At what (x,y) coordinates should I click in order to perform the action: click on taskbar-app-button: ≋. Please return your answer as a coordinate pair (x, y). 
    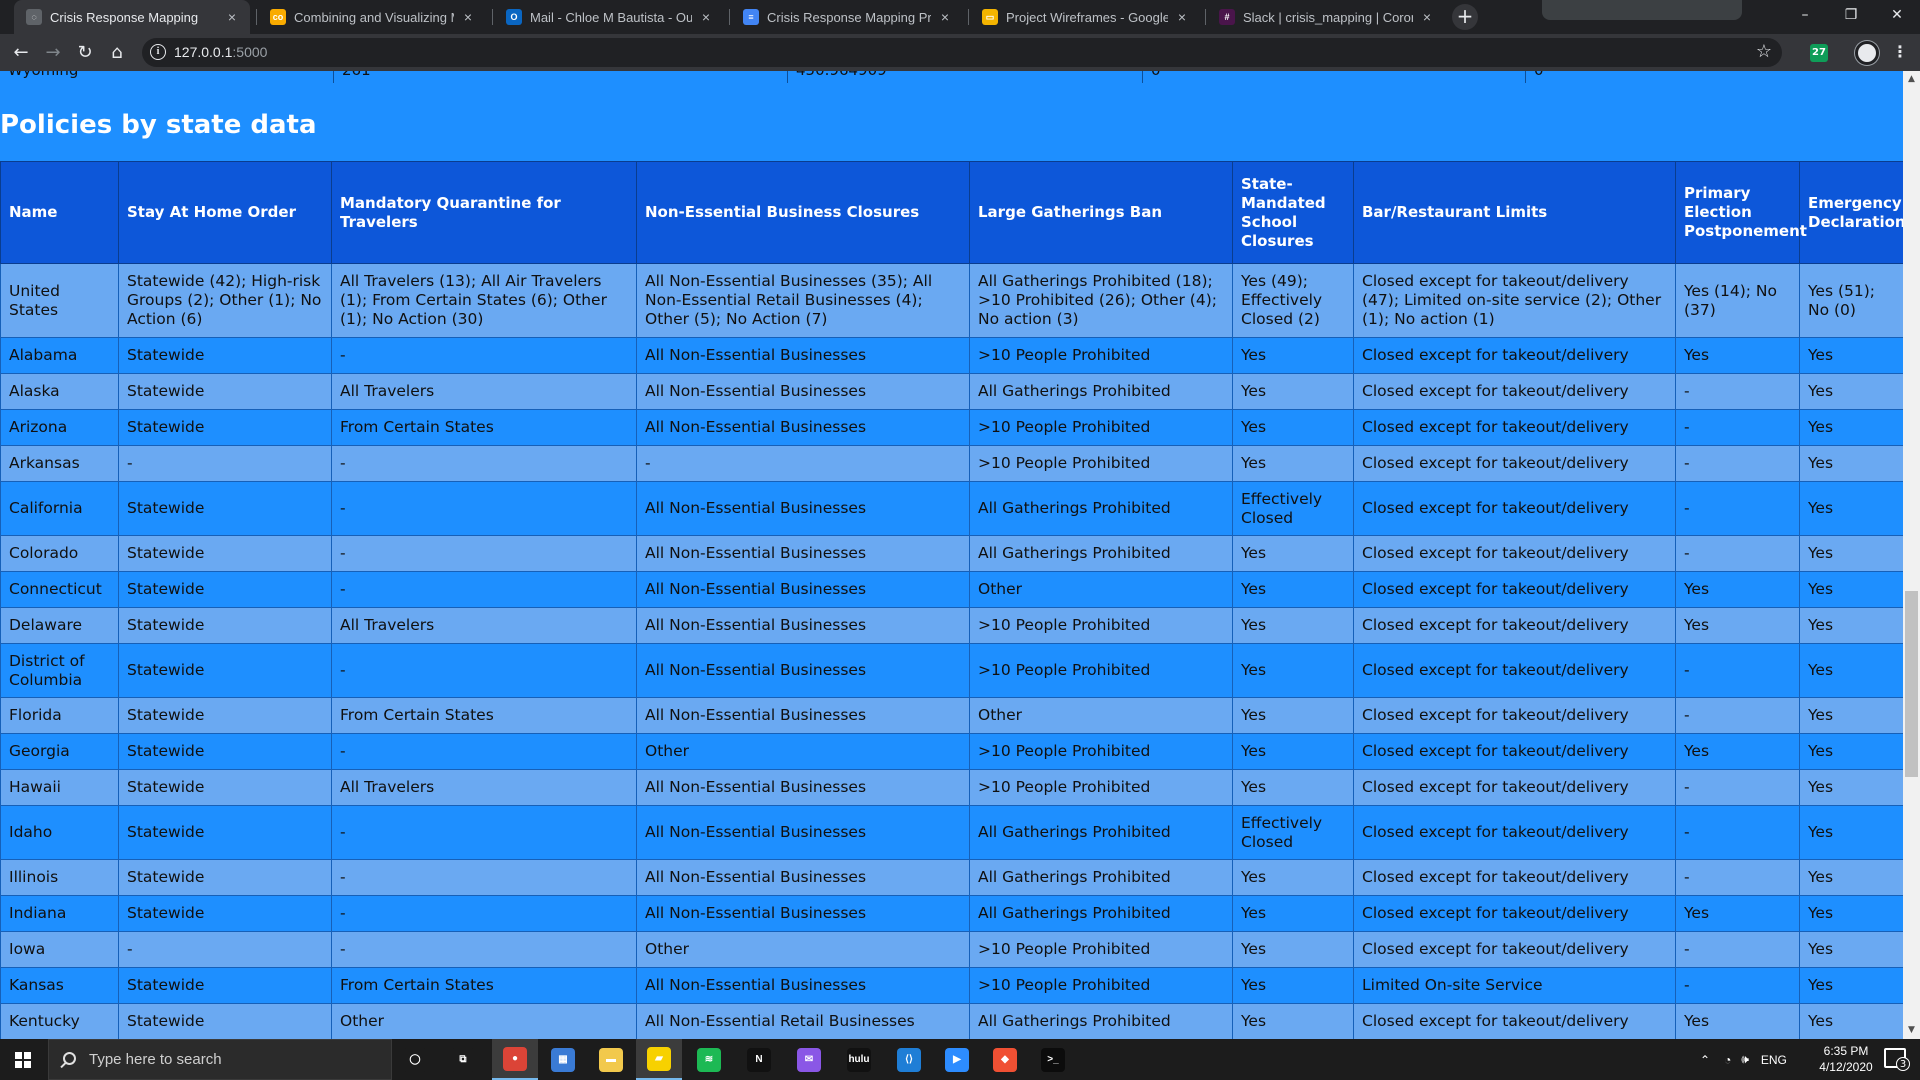
    Looking at the image, I should click on (709, 1059).